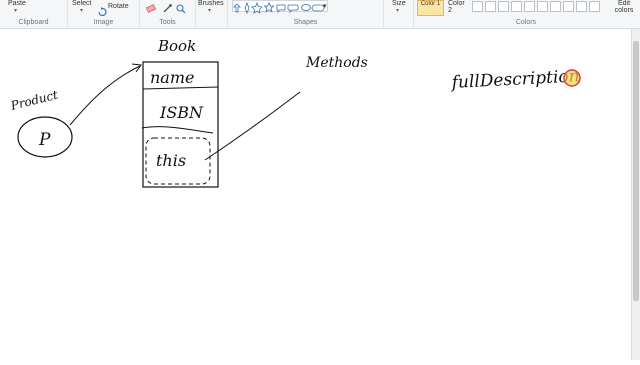  Describe the element at coordinates (81, 3) in the screenshot. I see `select-button: Select` at that location.